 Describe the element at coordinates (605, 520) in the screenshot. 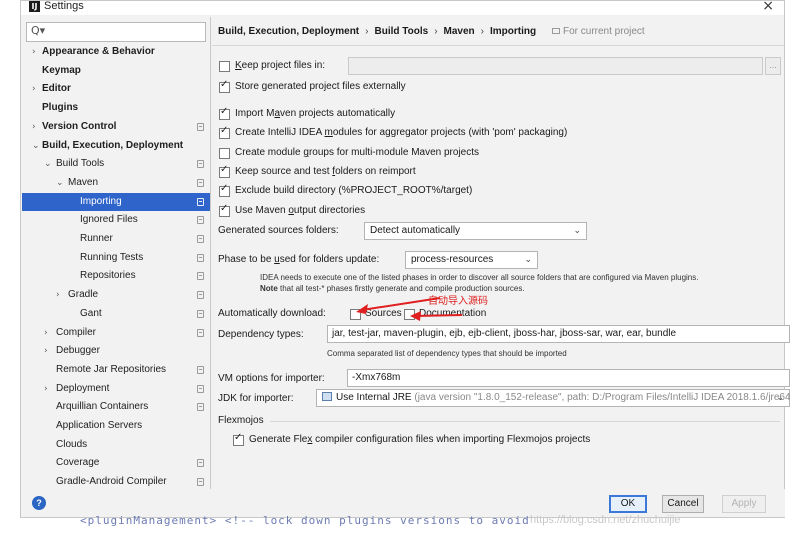

I see `watermark: https://blog.csdn.net/zhuchuijie` at that location.